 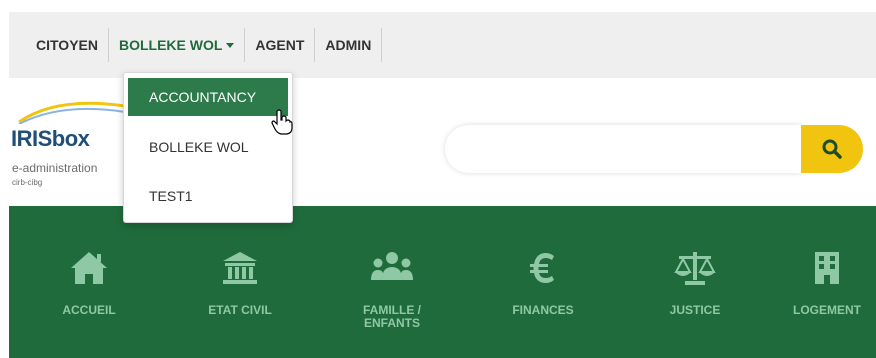 I want to click on top-nav: CITOYEN BOLLEKE WOL AGENT ADMIN, so click(x=205, y=45).